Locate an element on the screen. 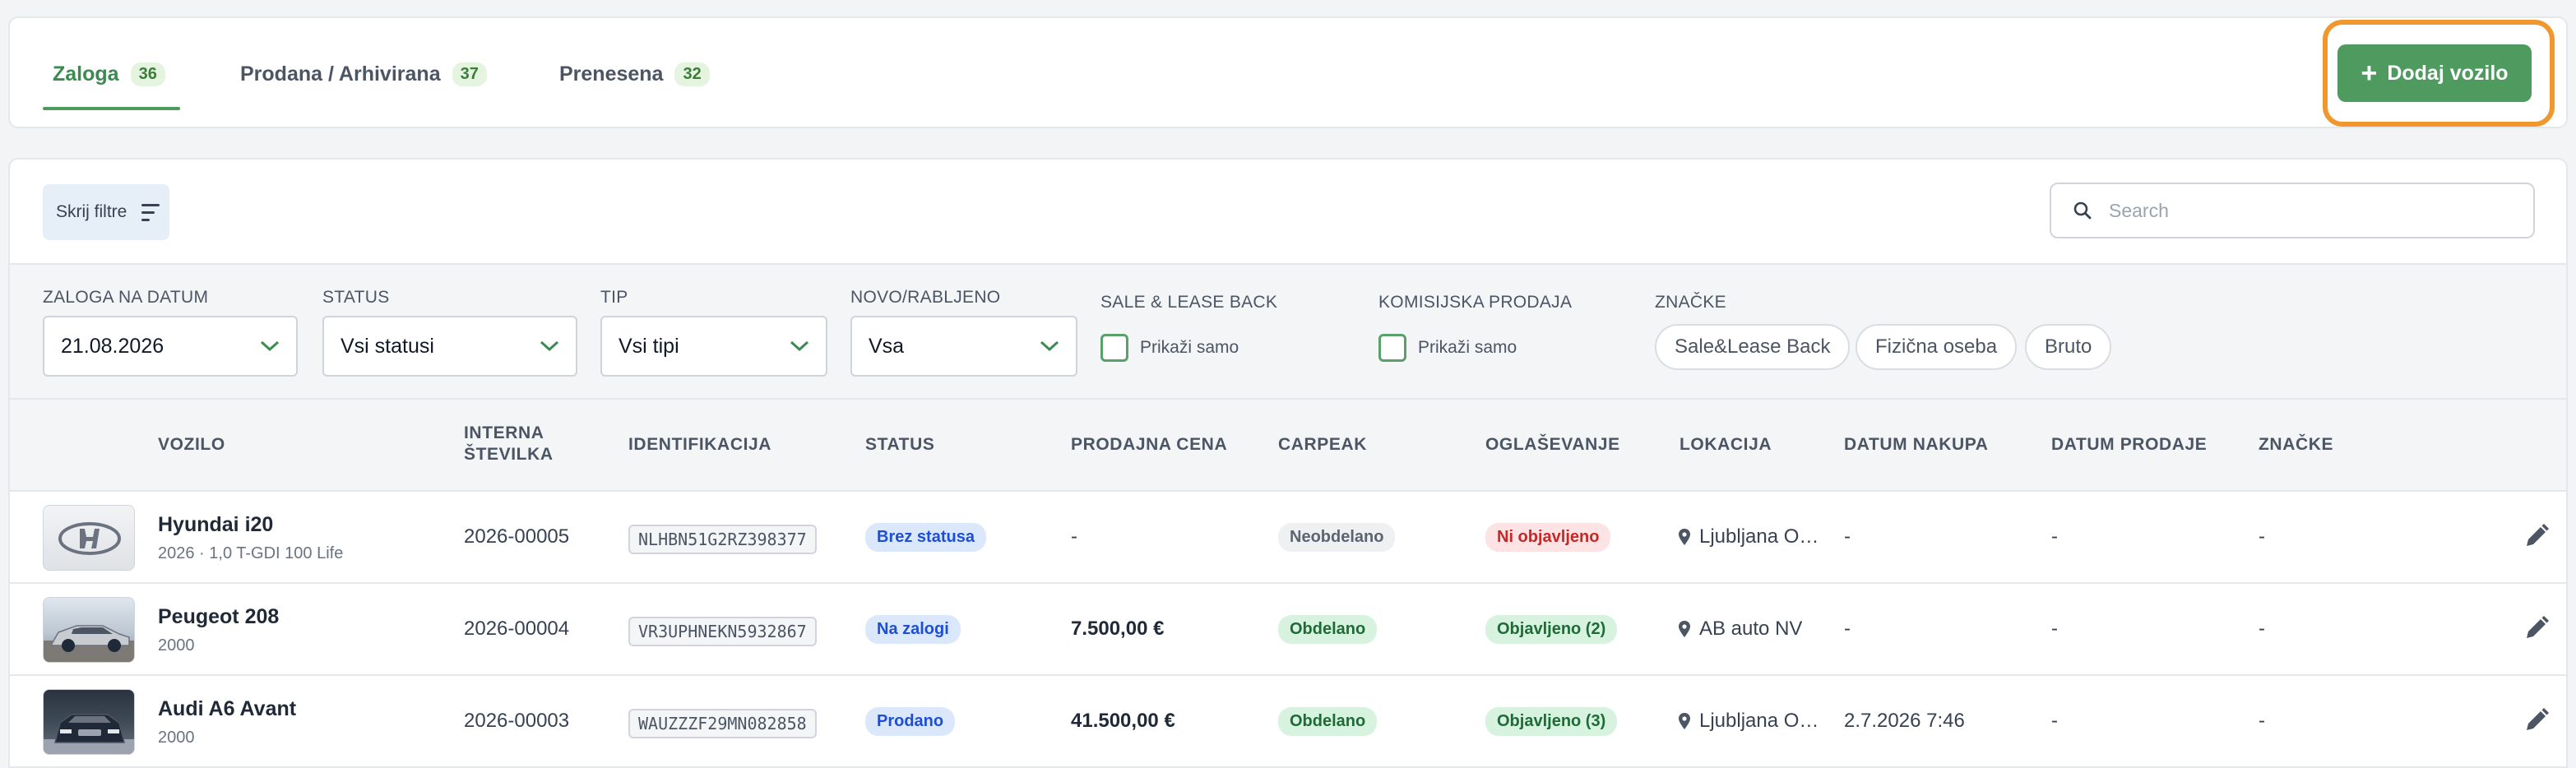 The width and height of the screenshot is (2576, 768). purchase-date: - is located at coordinates (1847, 629).